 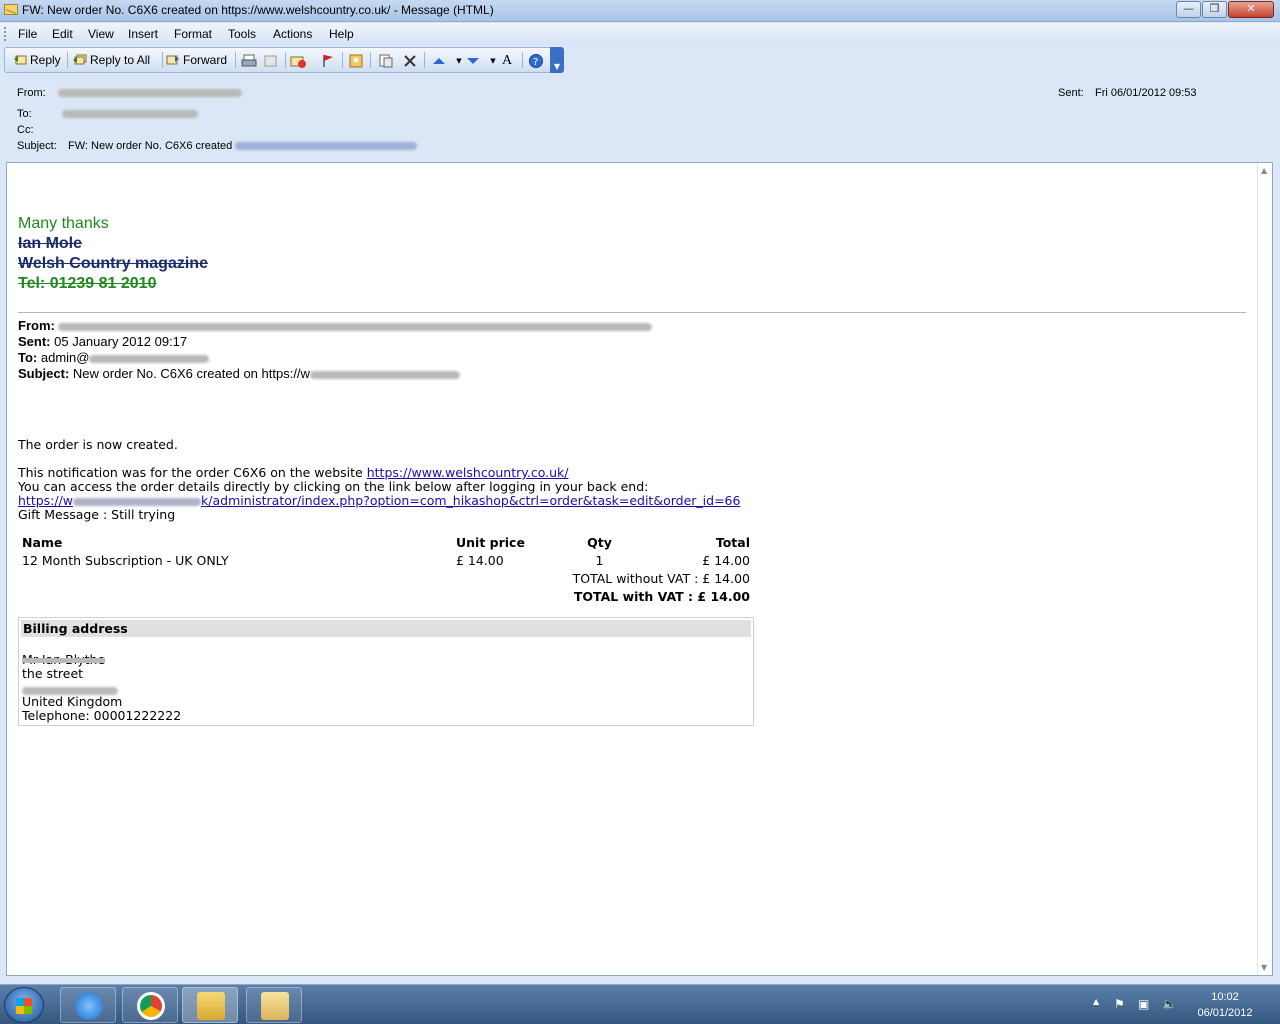 I want to click on signature-name: Ian Mole, so click(x=50, y=243).